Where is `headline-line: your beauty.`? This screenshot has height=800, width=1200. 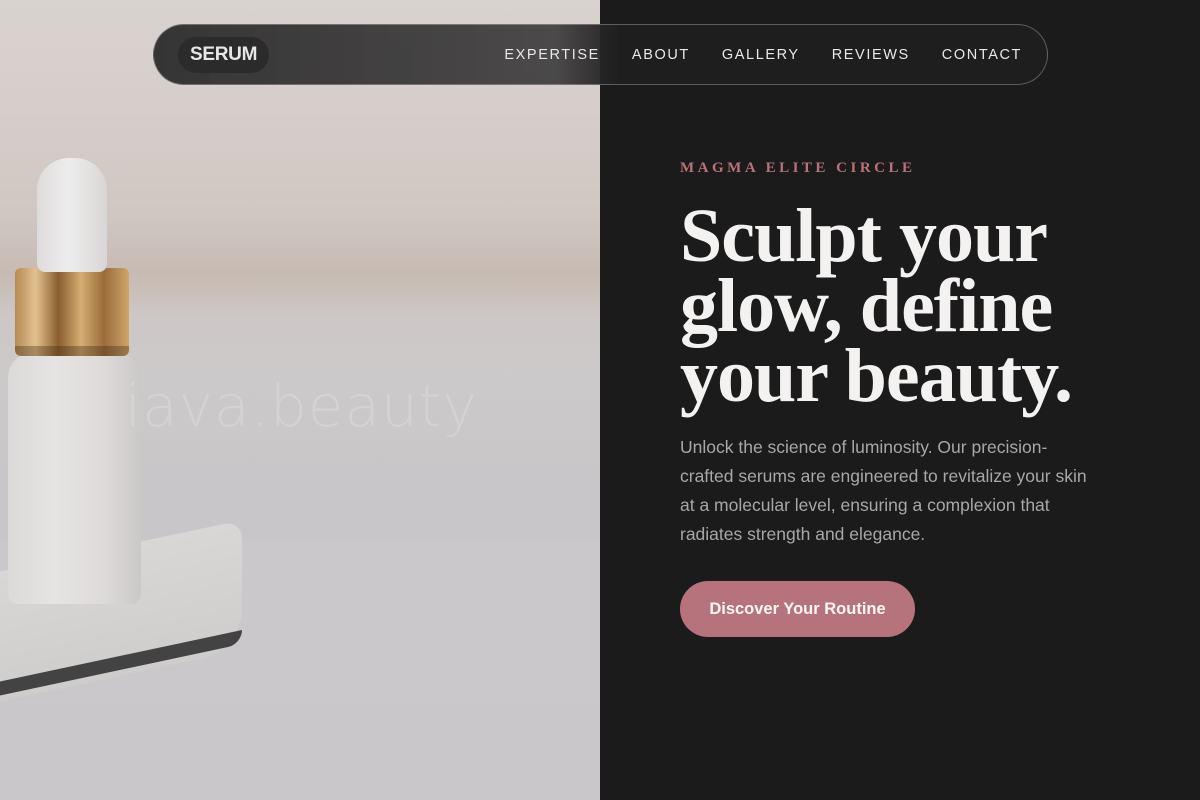
headline-line: your beauty. is located at coordinates (876, 376).